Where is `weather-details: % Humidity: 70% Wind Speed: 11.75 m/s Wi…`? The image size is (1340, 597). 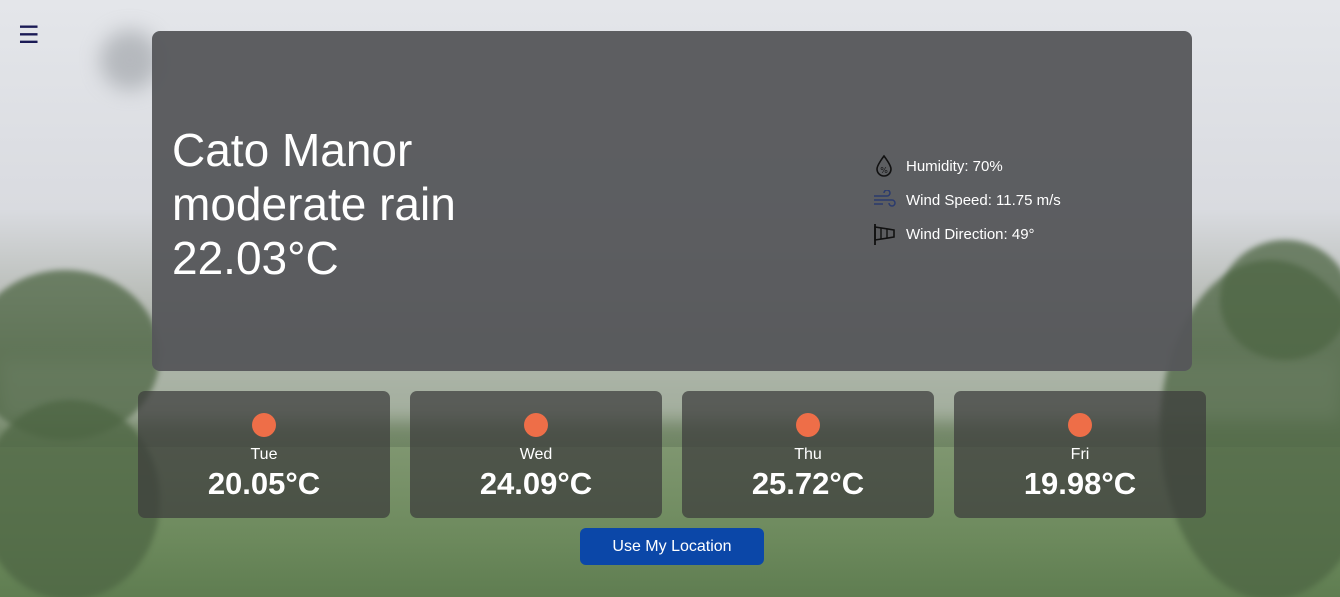 weather-details: % Humidity: 70% Wind Speed: 11.75 m/s Wi… is located at coordinates (966, 200).